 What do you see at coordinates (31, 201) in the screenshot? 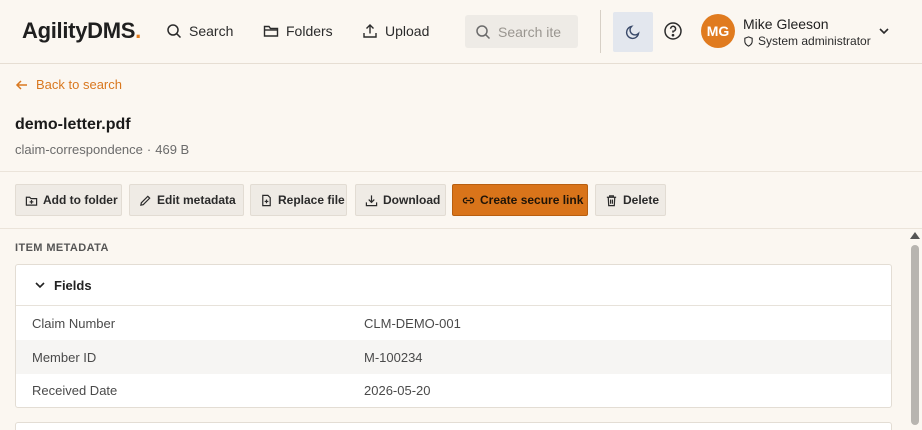
I see `folder-plus-icon` at bounding box center [31, 201].